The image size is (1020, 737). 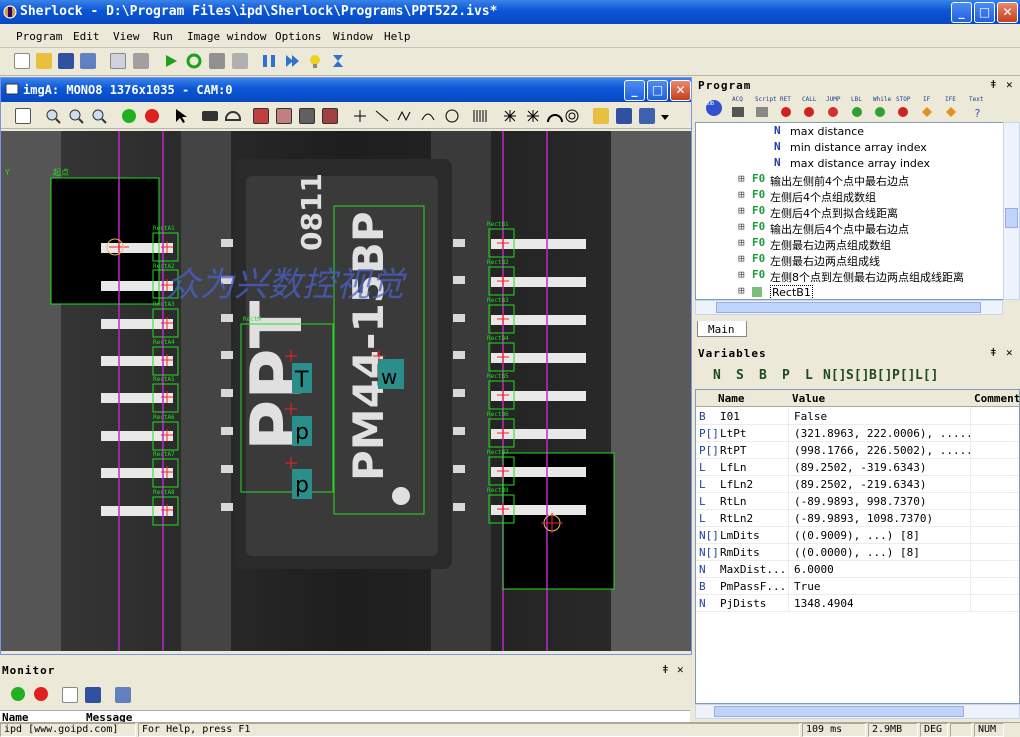 What do you see at coordinates (680, 90) in the screenshot?
I see `image-close-button: ✕` at bounding box center [680, 90].